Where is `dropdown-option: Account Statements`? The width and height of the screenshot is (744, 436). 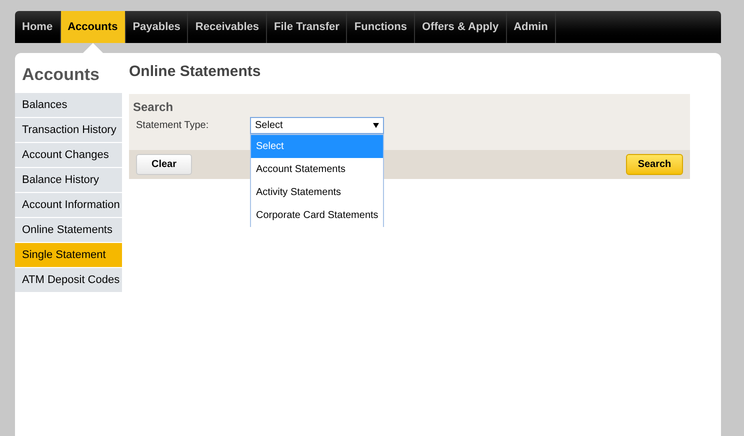 dropdown-option: Account Statements is located at coordinates (317, 169).